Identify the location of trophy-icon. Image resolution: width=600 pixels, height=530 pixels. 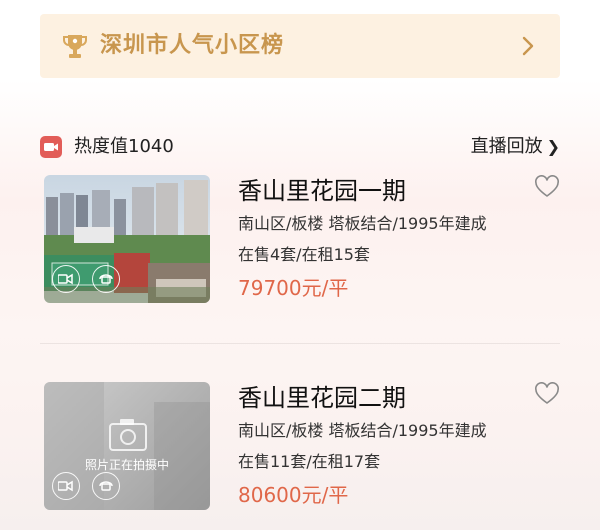
(75, 46).